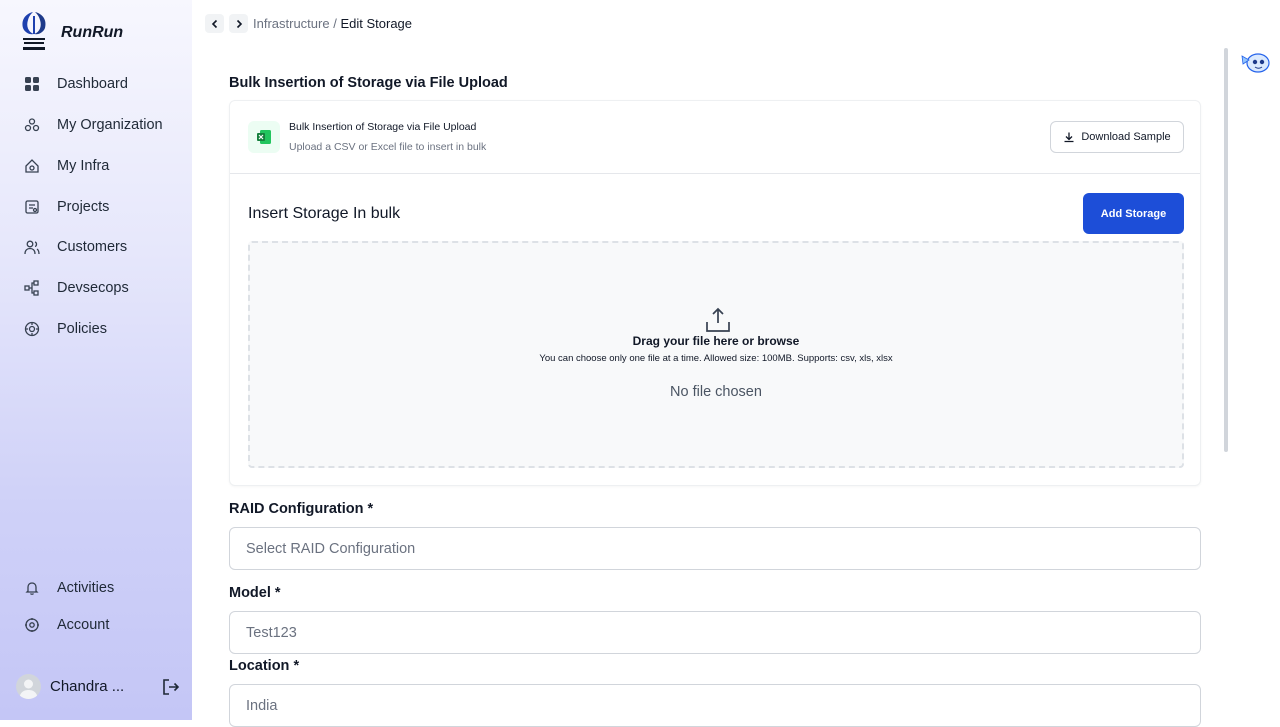  What do you see at coordinates (92, 32) in the screenshot?
I see `app-name: RunRun` at bounding box center [92, 32].